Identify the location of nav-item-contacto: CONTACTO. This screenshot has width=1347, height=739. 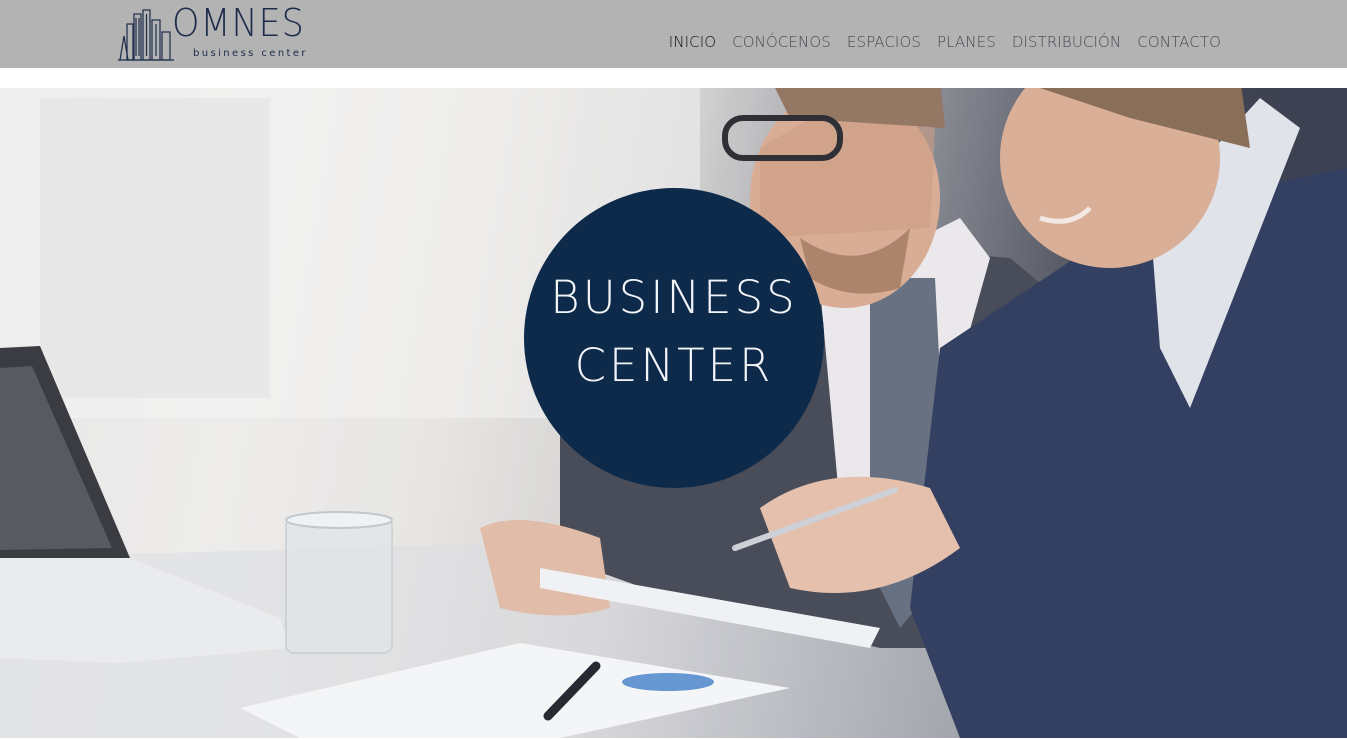
(1179, 42).